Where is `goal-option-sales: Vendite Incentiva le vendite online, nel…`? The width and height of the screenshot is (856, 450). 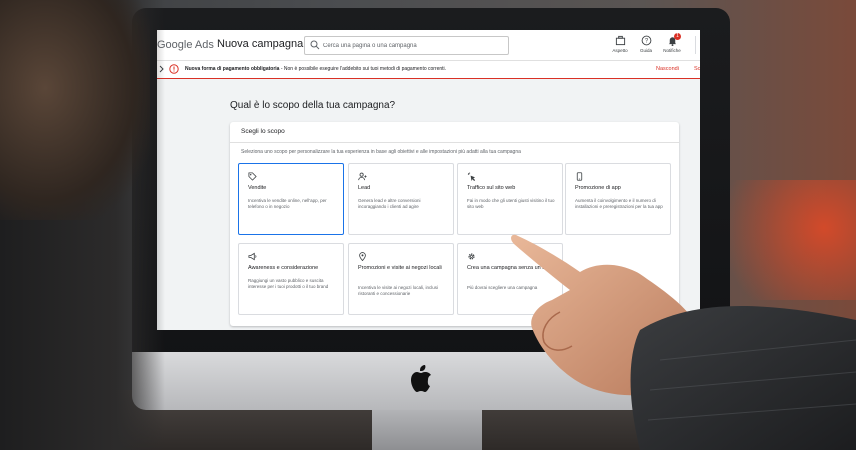 goal-option-sales: Vendite Incentiva le vendite online, nel… is located at coordinates (291, 199).